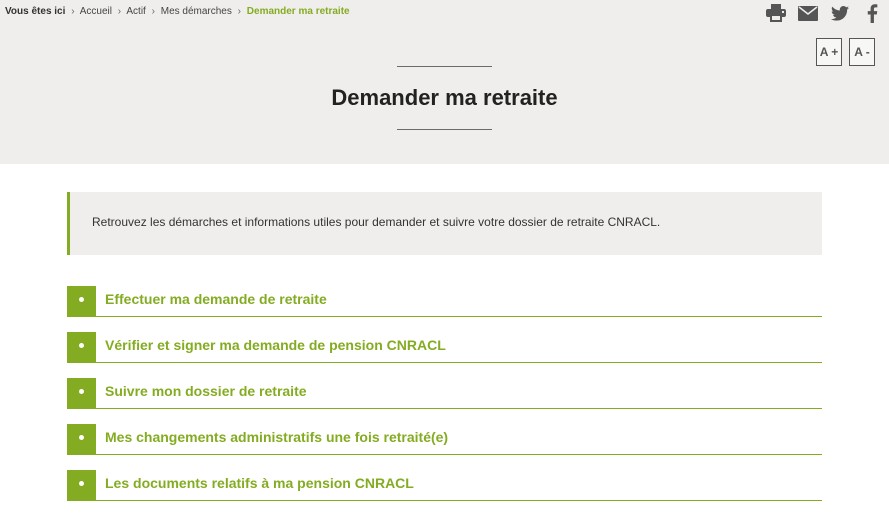 The image size is (889, 530). Describe the element at coordinates (444, 97) in the screenshot. I see `page-title: Demander ma retraite` at that location.